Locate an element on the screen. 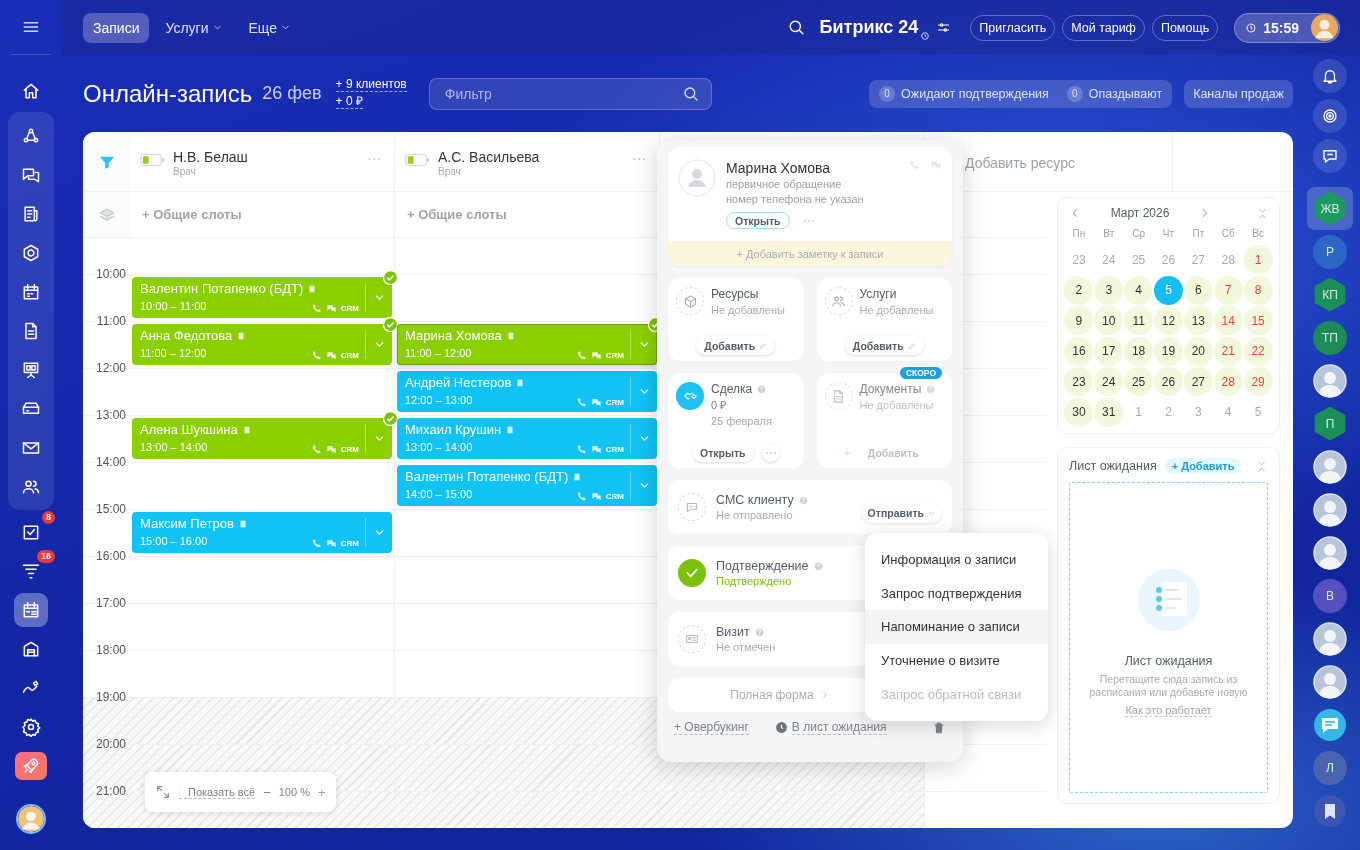  calendar-day: 13 is located at coordinates (1198, 321).